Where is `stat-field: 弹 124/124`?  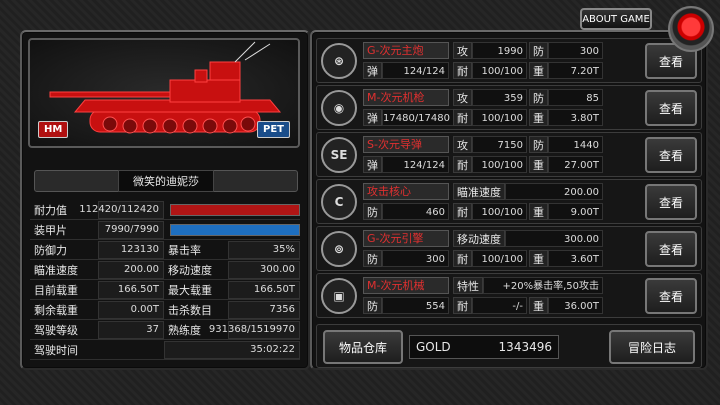 stat-field: 弹 124/124 is located at coordinates (406, 70).